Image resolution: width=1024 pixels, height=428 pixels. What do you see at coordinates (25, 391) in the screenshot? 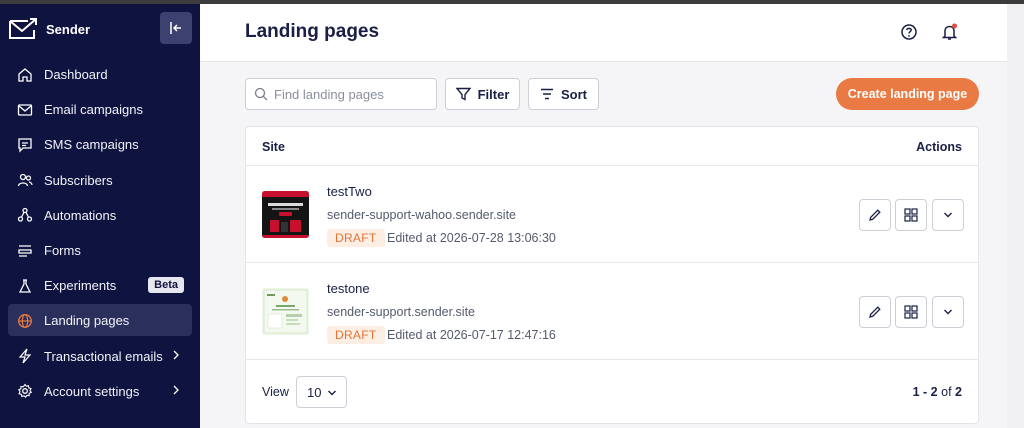
I see `gear-icon` at bounding box center [25, 391].